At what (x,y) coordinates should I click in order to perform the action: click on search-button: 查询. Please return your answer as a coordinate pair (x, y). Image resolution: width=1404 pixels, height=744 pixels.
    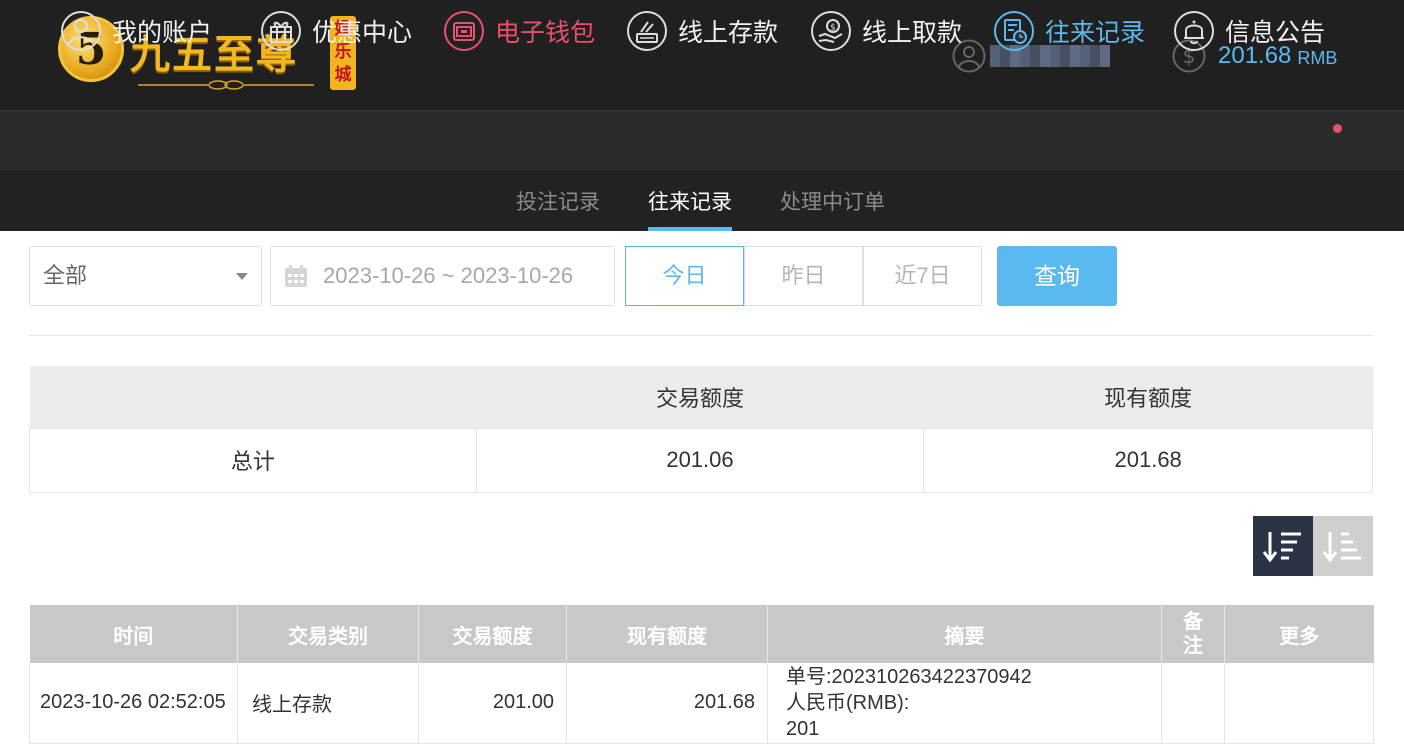
    Looking at the image, I should click on (1057, 276).